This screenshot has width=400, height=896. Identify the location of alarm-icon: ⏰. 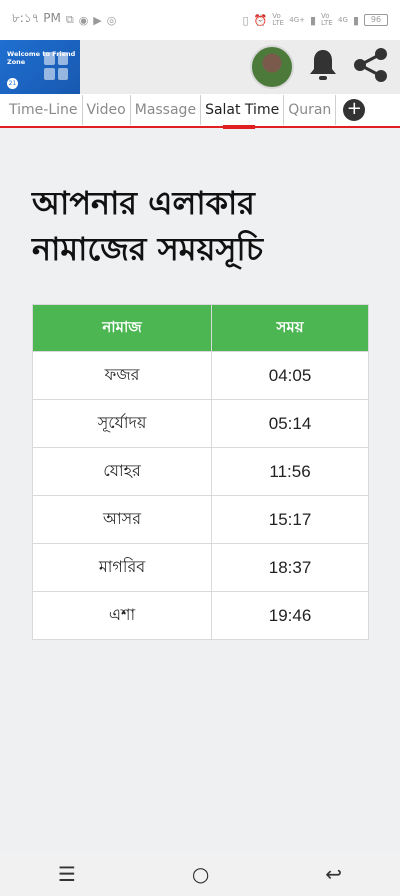
(260, 20).